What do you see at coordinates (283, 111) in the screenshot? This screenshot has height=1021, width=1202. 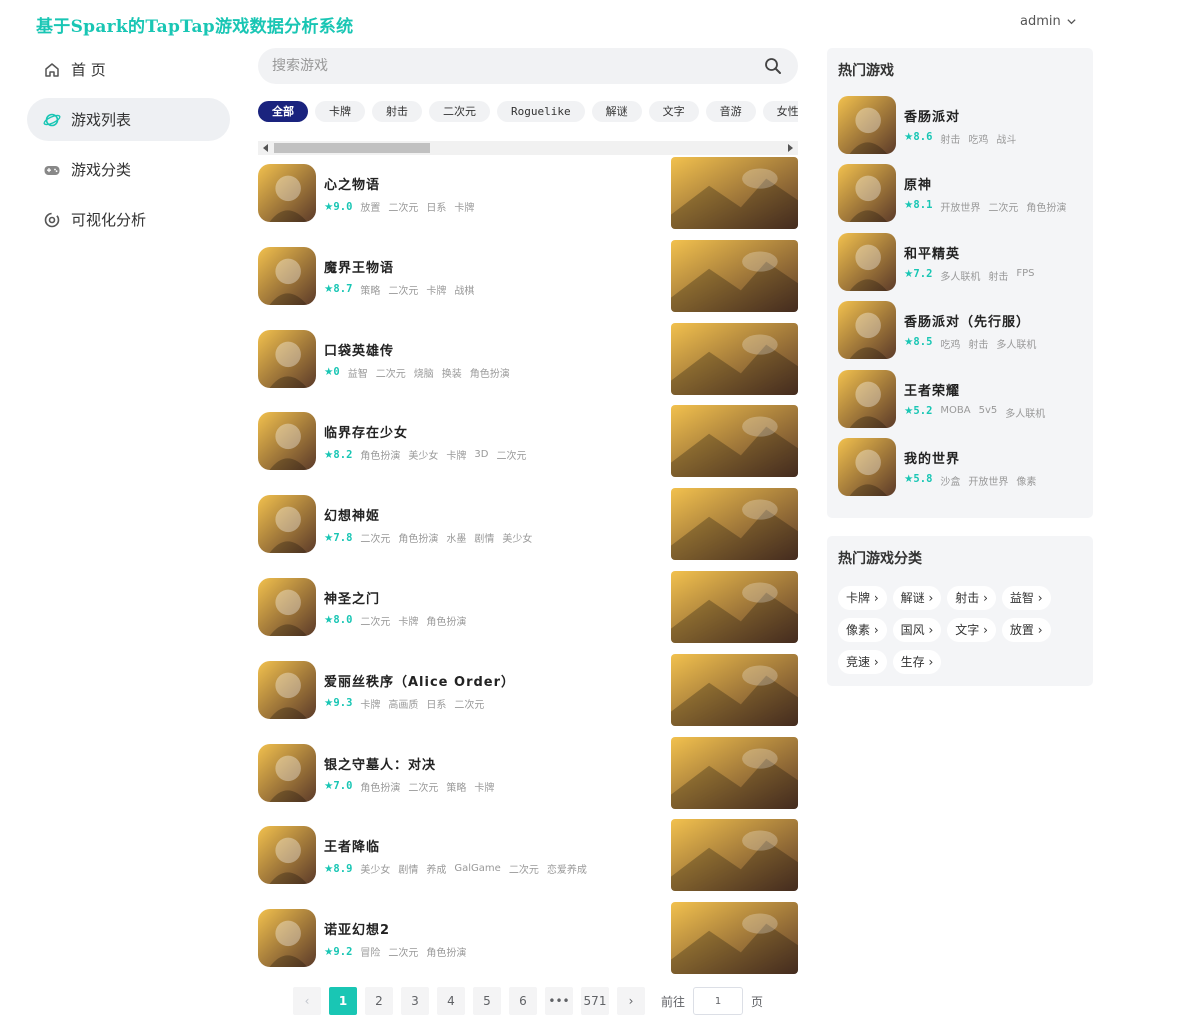 I see `tag-chip: 全部` at bounding box center [283, 111].